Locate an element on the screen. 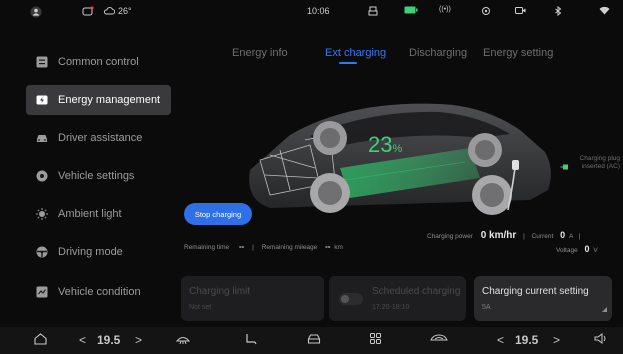  remaining-time-value: -- is located at coordinates (241, 246).